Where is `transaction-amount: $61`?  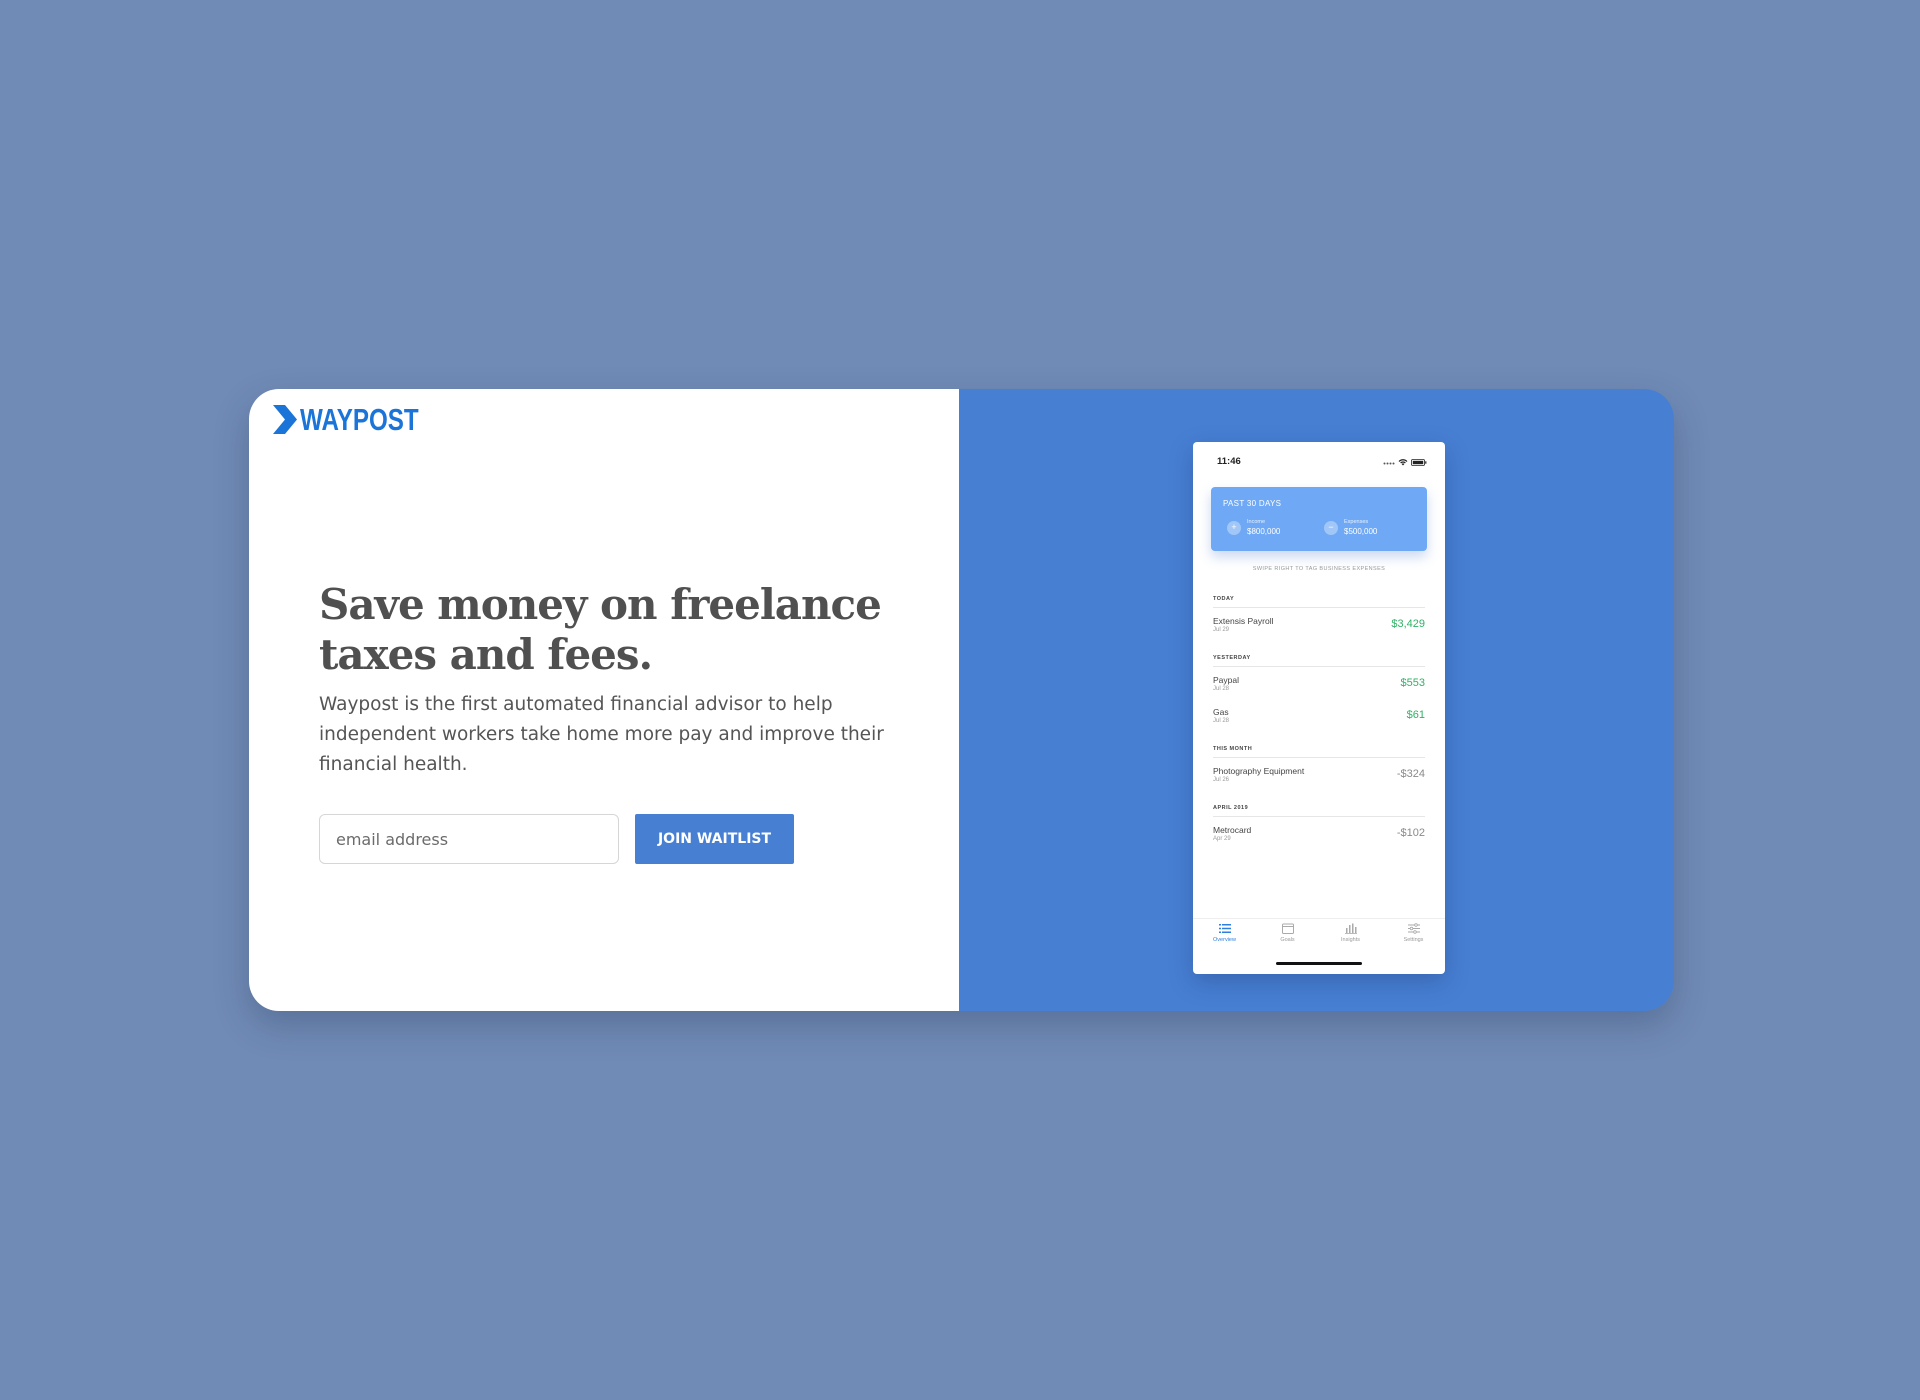
transaction-amount: $61 is located at coordinates (1415, 715).